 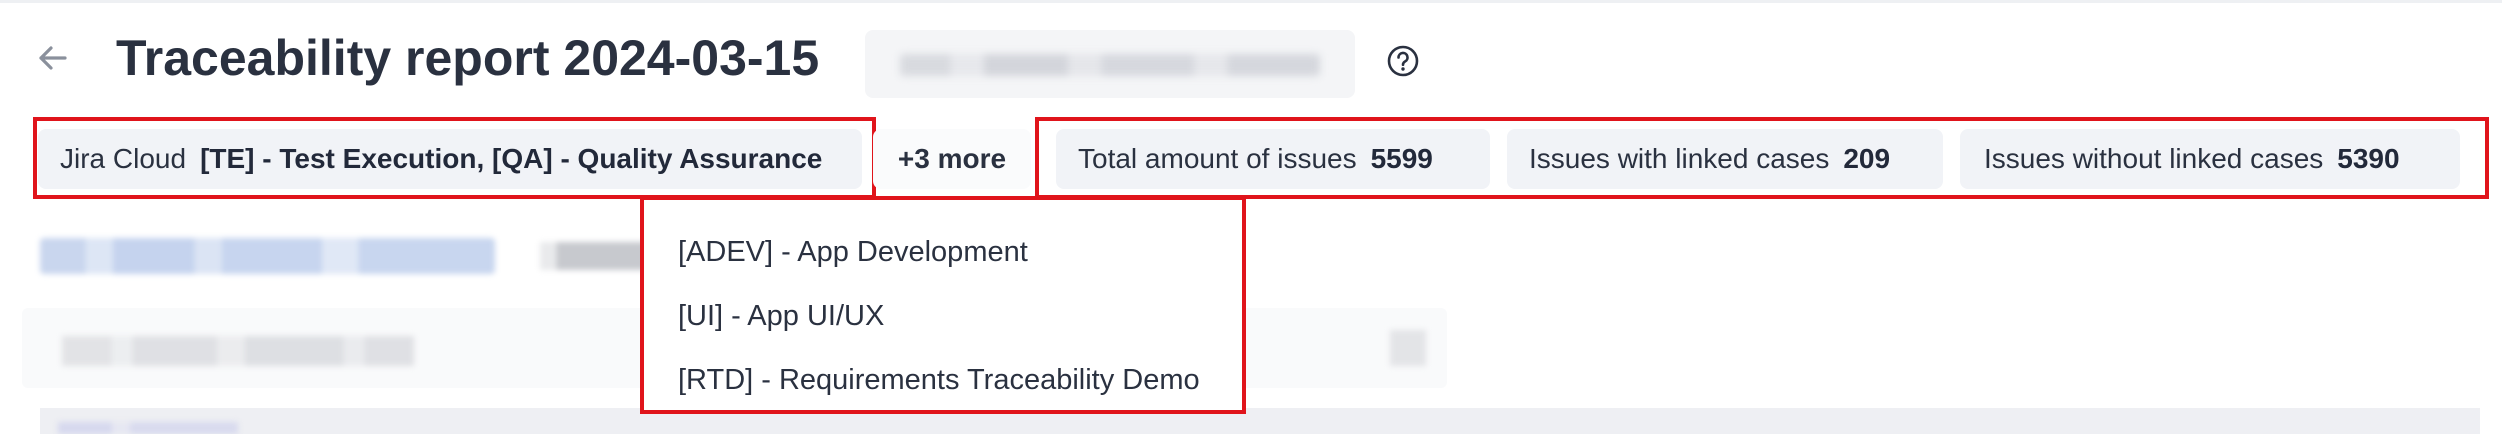 I want to click on total-issues-value: 5599, so click(x=1401, y=158).